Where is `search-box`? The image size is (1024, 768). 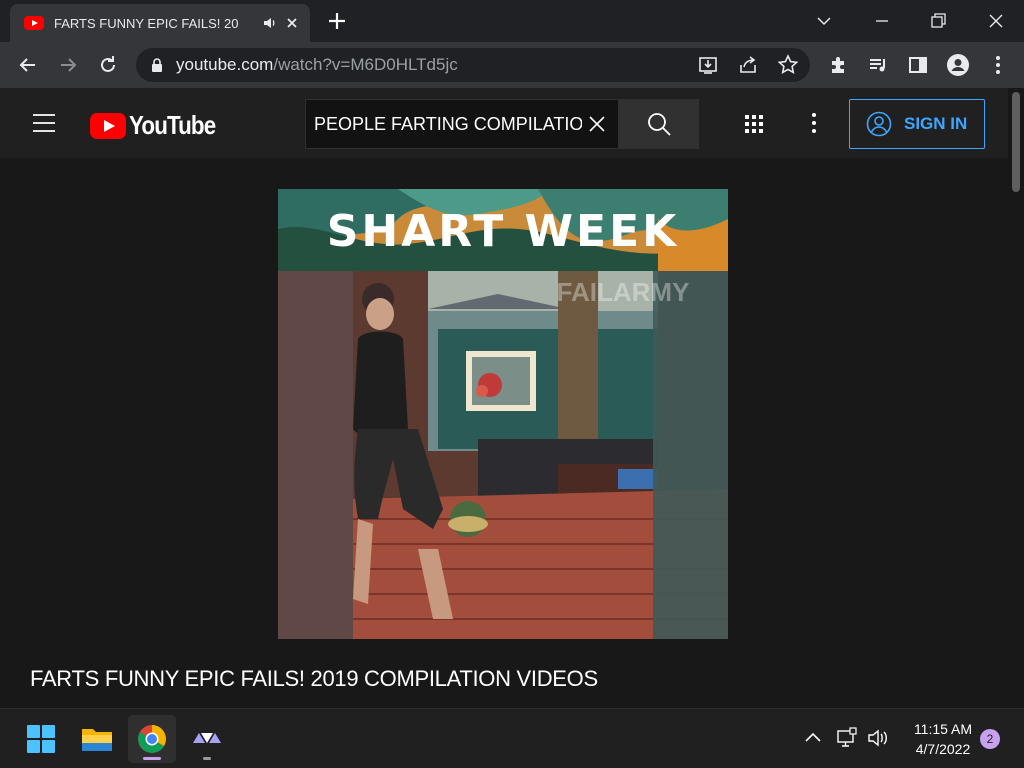 search-box is located at coordinates (462, 124).